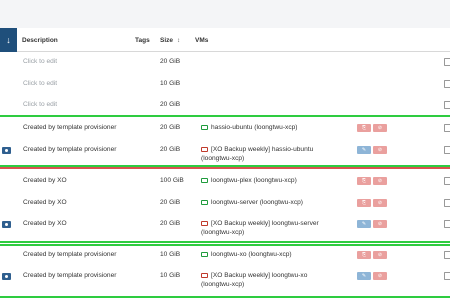 The height and width of the screenshot is (300, 450). What do you see at coordinates (225, 168) in the screenshot?
I see `row-highlight-red` at bounding box center [225, 168].